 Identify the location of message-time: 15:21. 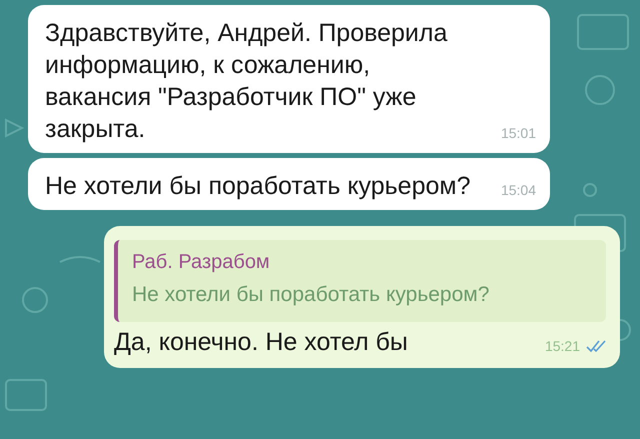
(562, 346).